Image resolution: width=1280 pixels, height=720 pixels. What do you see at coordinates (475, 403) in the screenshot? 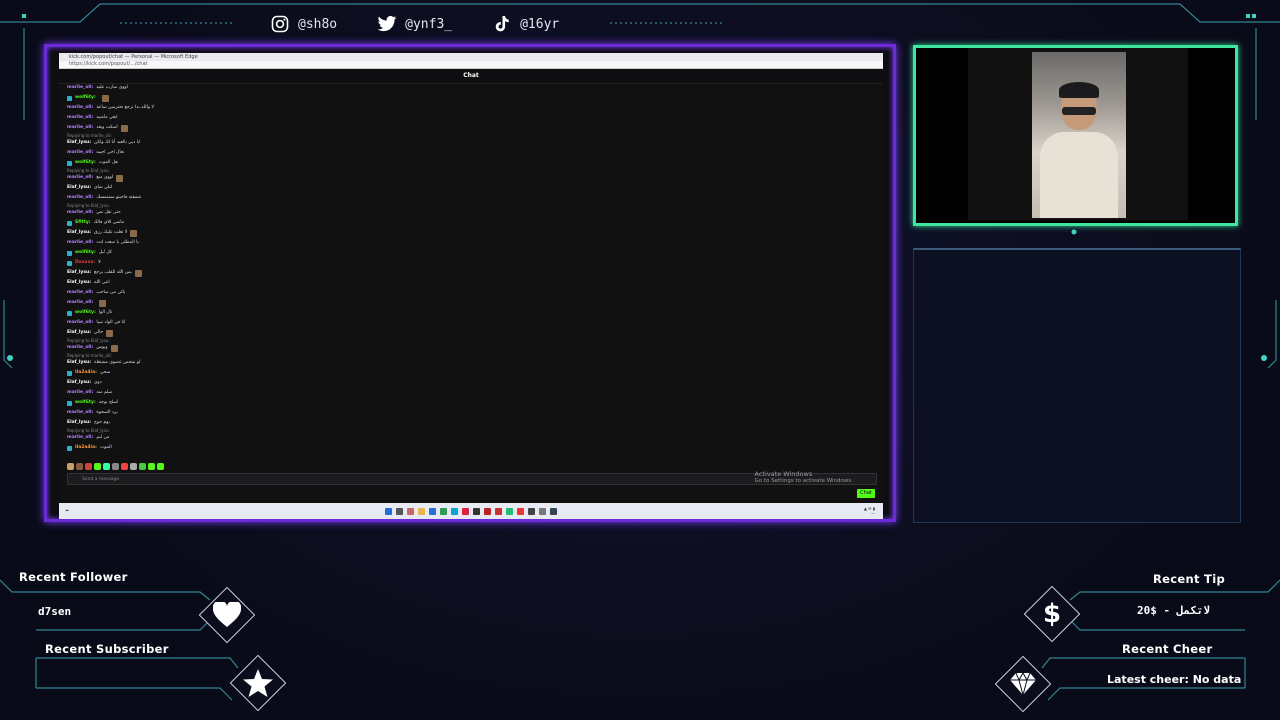
I see `chat-message: wolf6ty: اصلح بوجه` at bounding box center [475, 403].